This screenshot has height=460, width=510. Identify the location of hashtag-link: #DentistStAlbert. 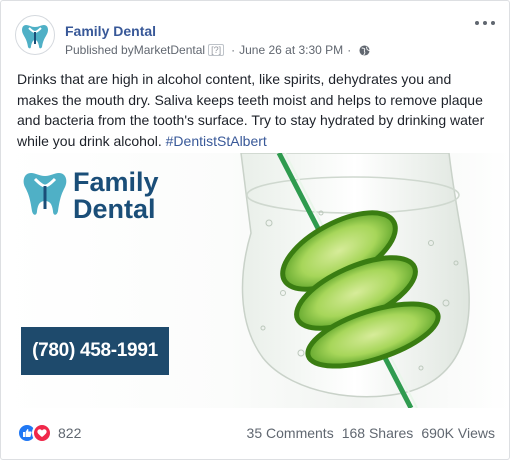
(216, 141).